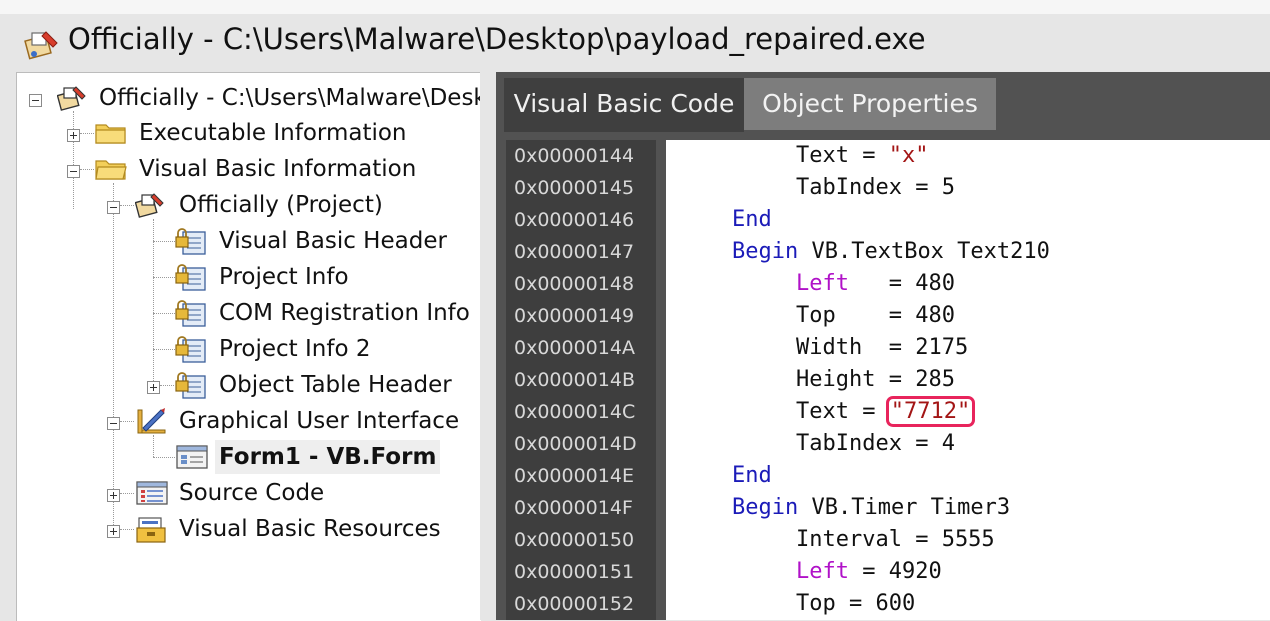 This screenshot has width=1270, height=621. Describe the element at coordinates (252, 493) in the screenshot. I see `tree-node-label: Source Code` at that location.